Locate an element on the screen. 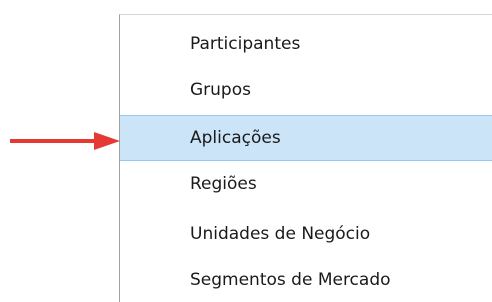  menu-item-label: Regiões is located at coordinates (223, 184).